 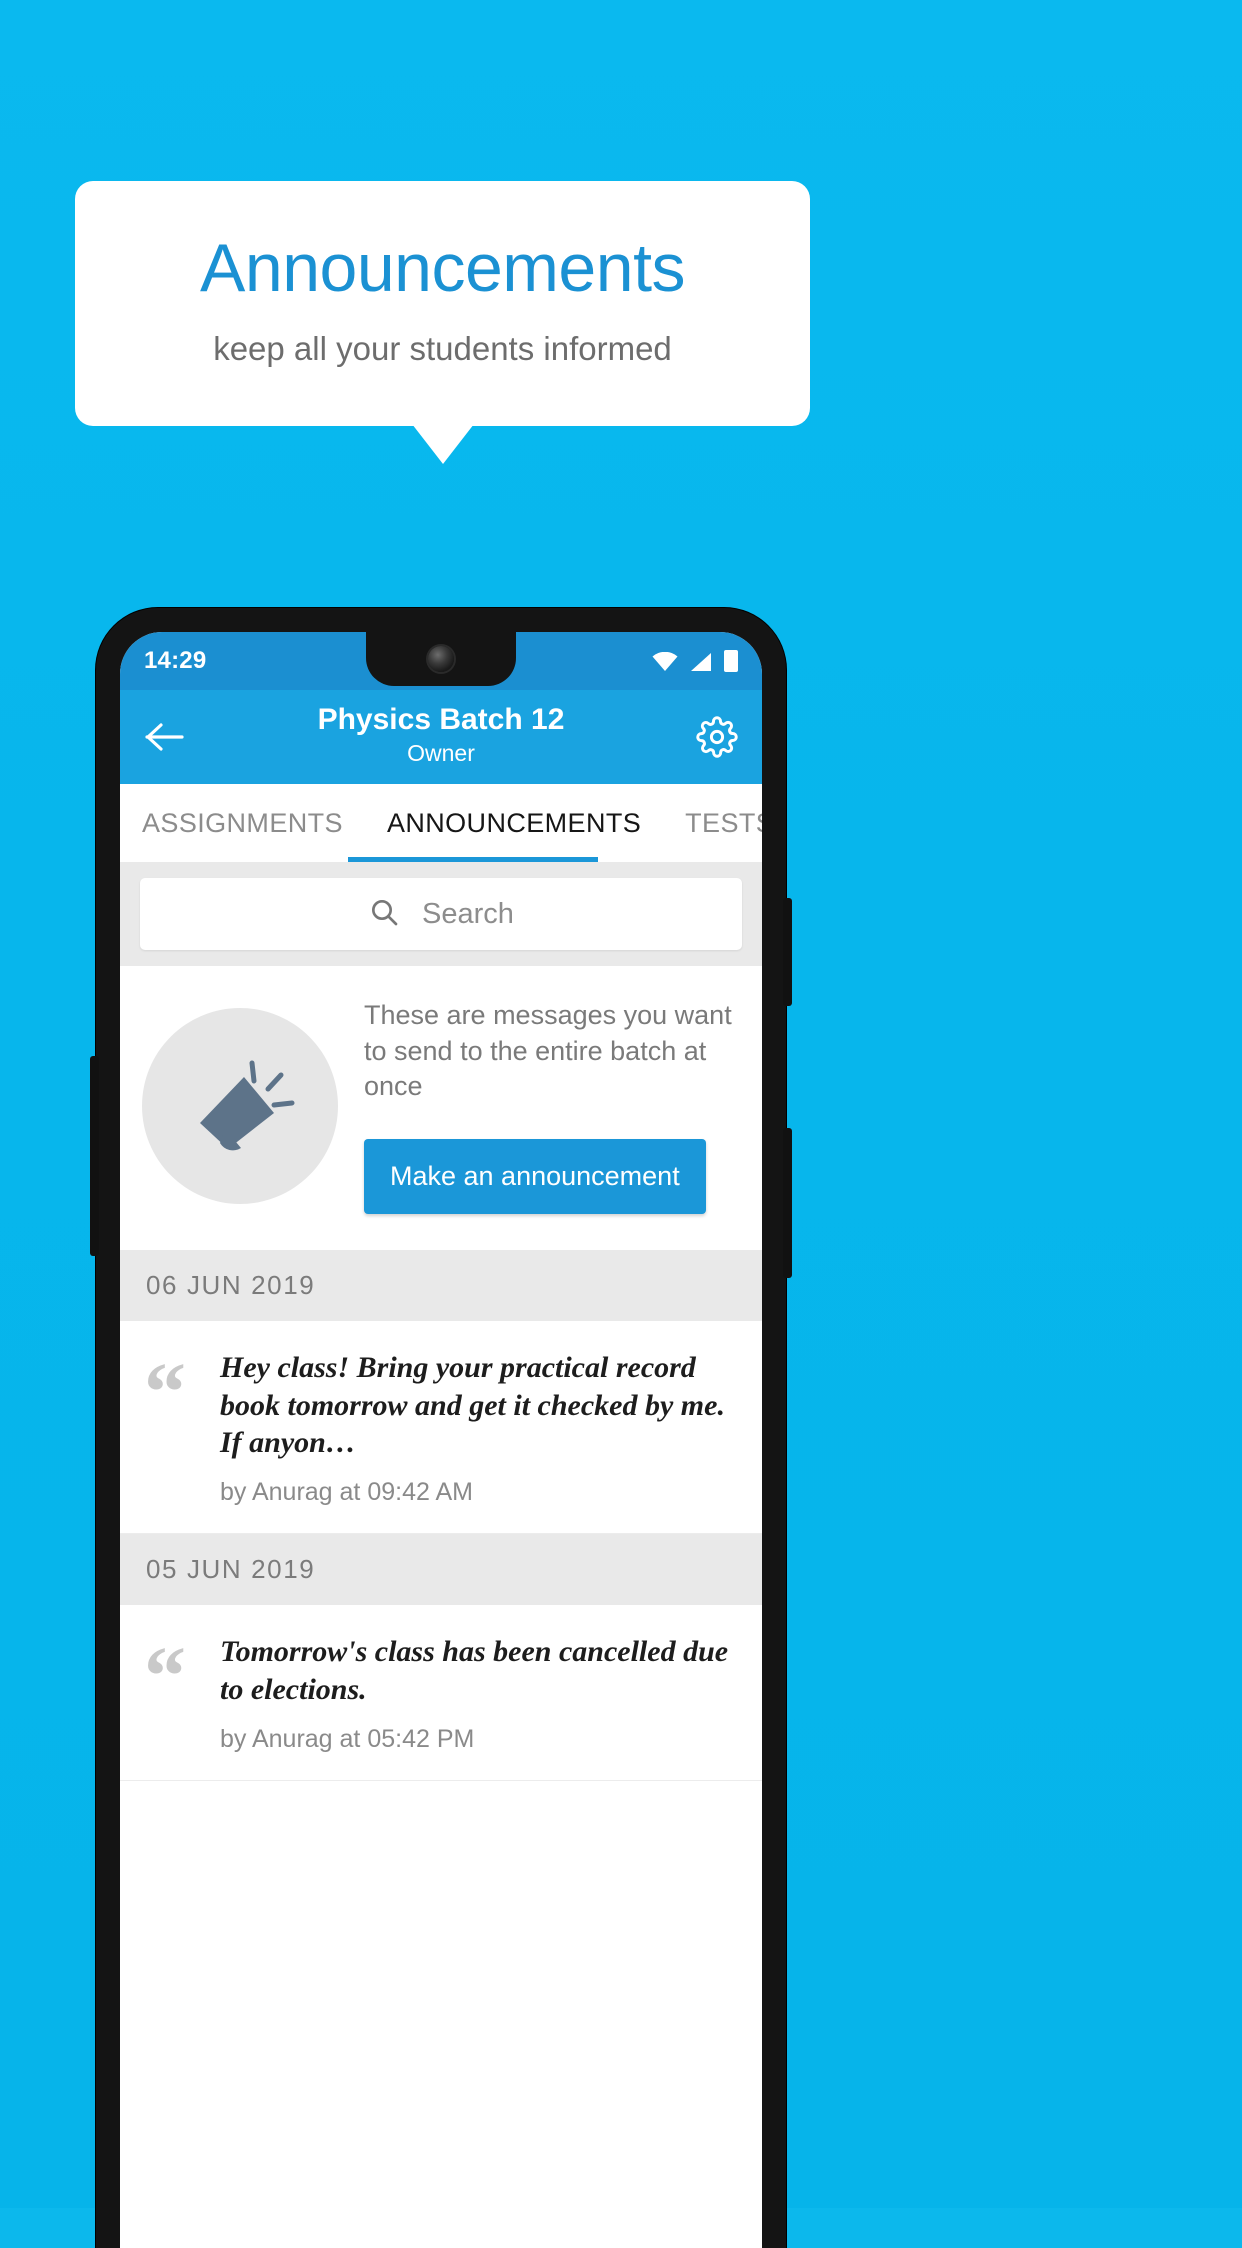 I want to click on tab-active-indicator, so click(x=473, y=859).